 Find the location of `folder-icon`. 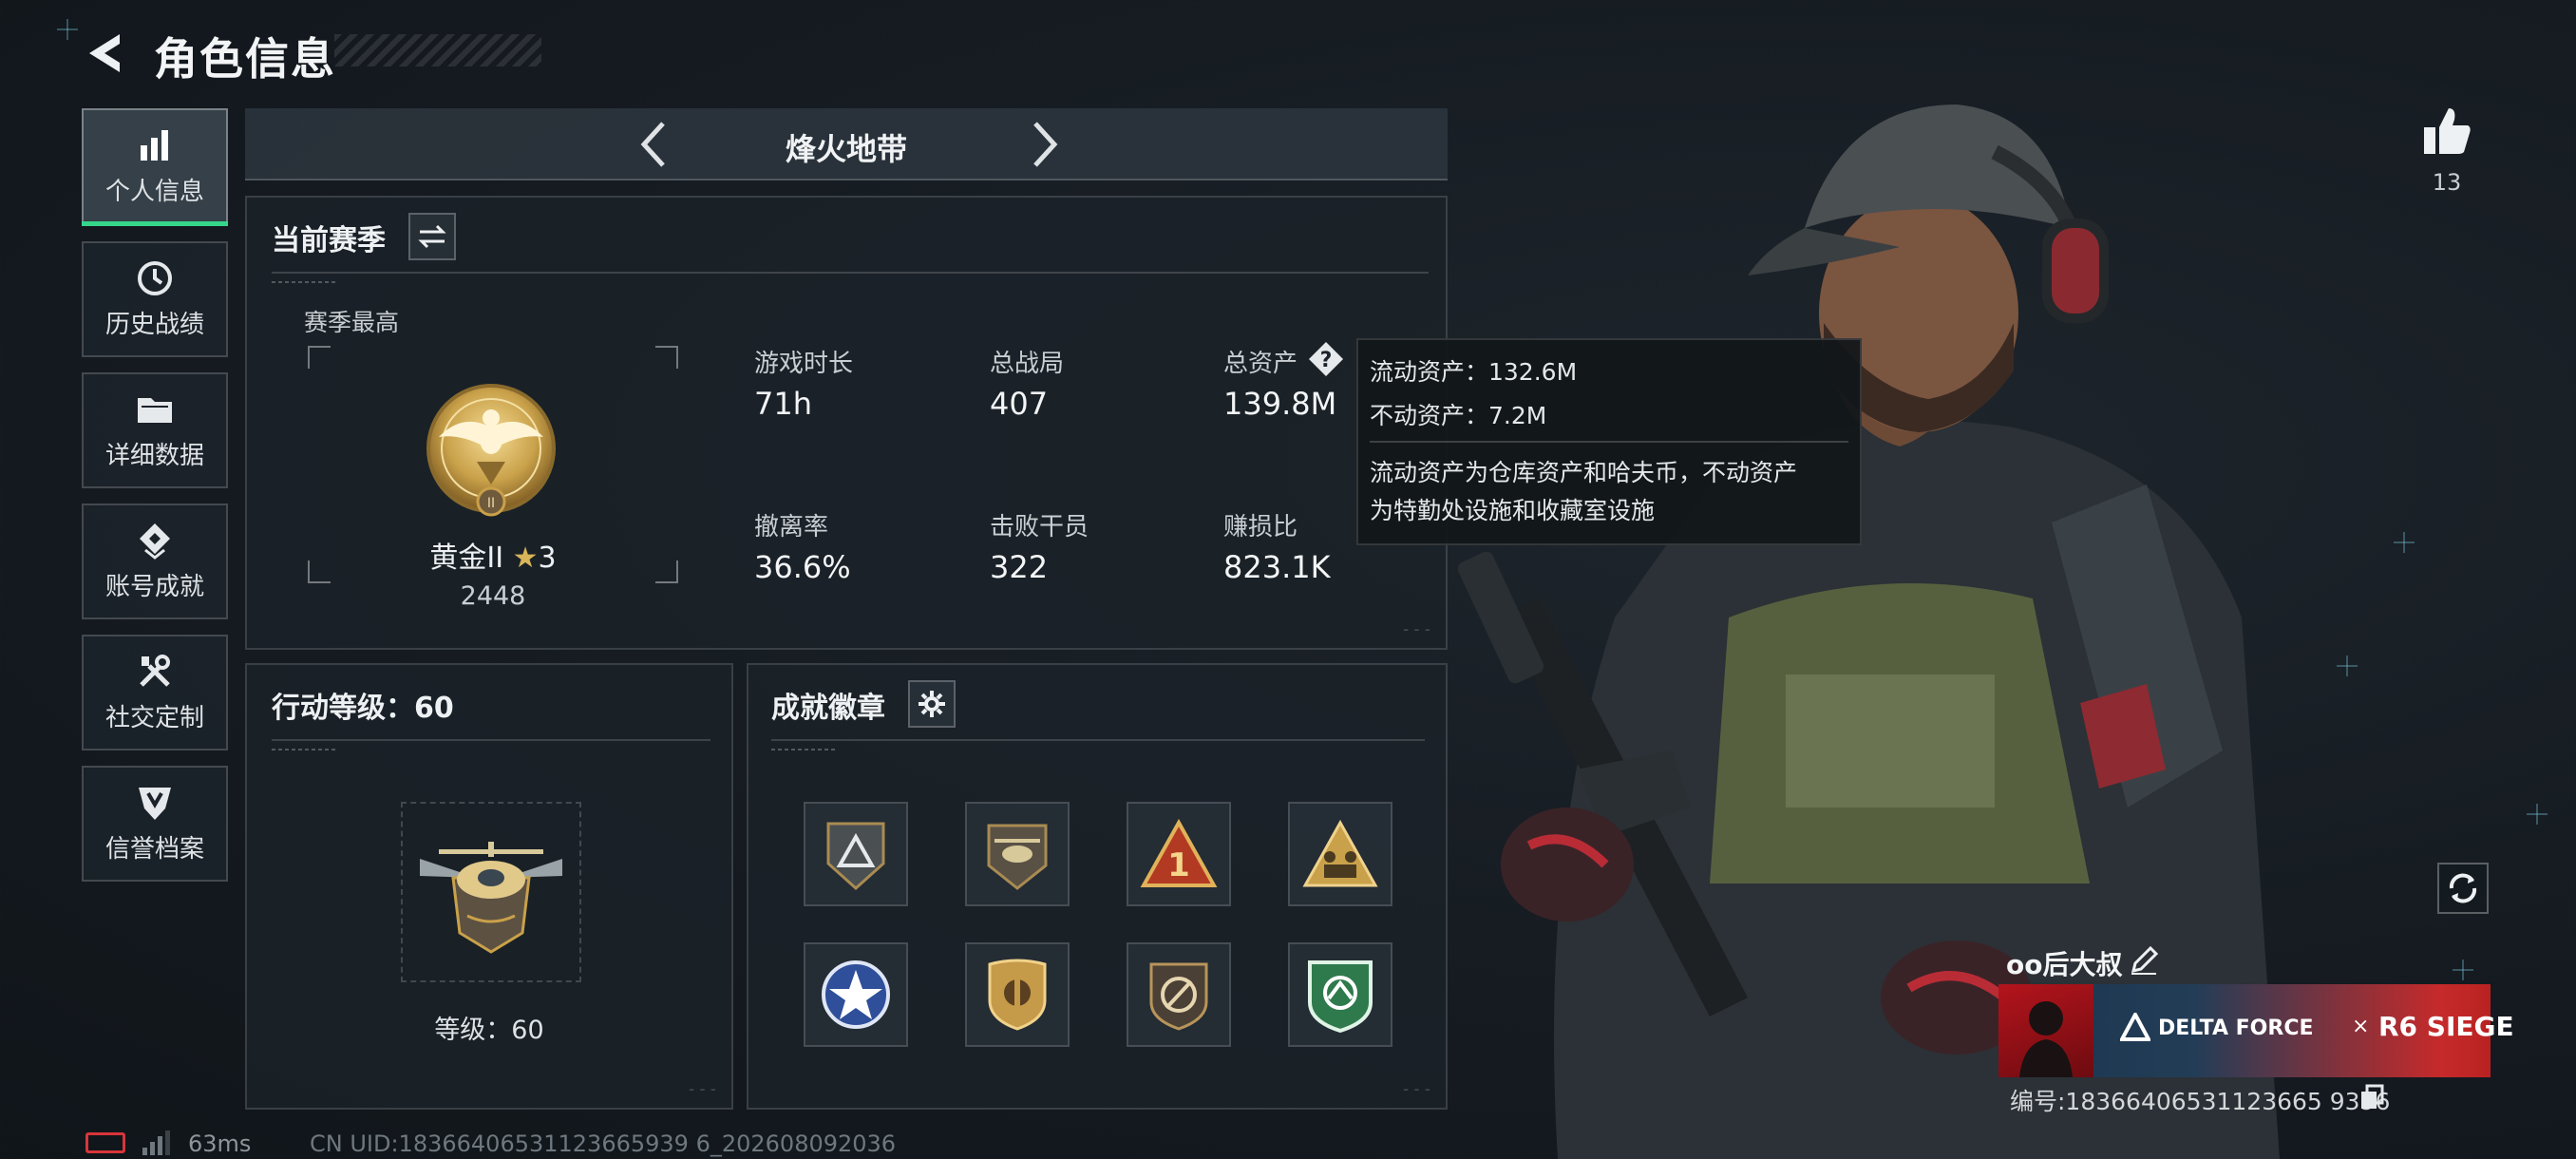

folder-icon is located at coordinates (155, 409).